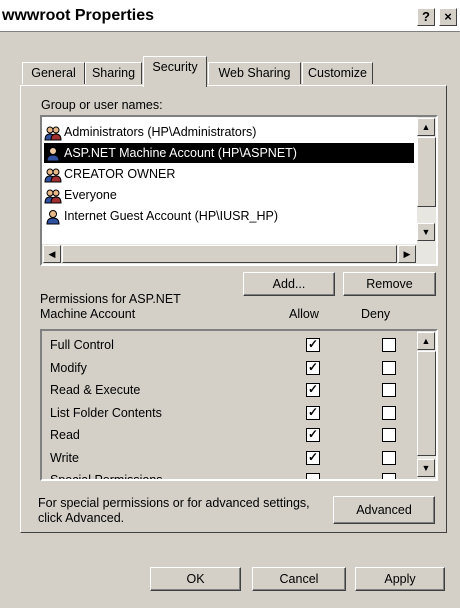  What do you see at coordinates (222, 414) in the screenshot?
I see `permission-row: List Folder Contents ✓` at bounding box center [222, 414].